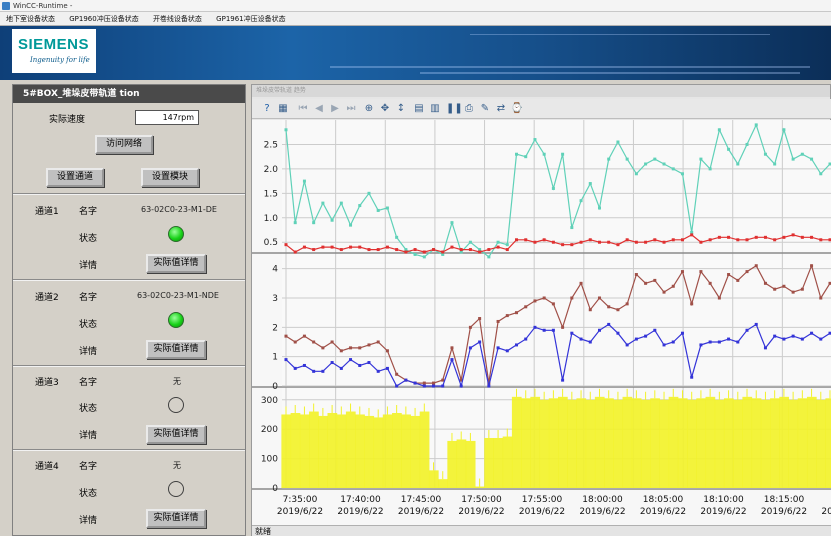 The width and height of the screenshot is (831, 536). What do you see at coordinates (129, 450) in the screenshot?
I see `divider` at bounding box center [129, 450].